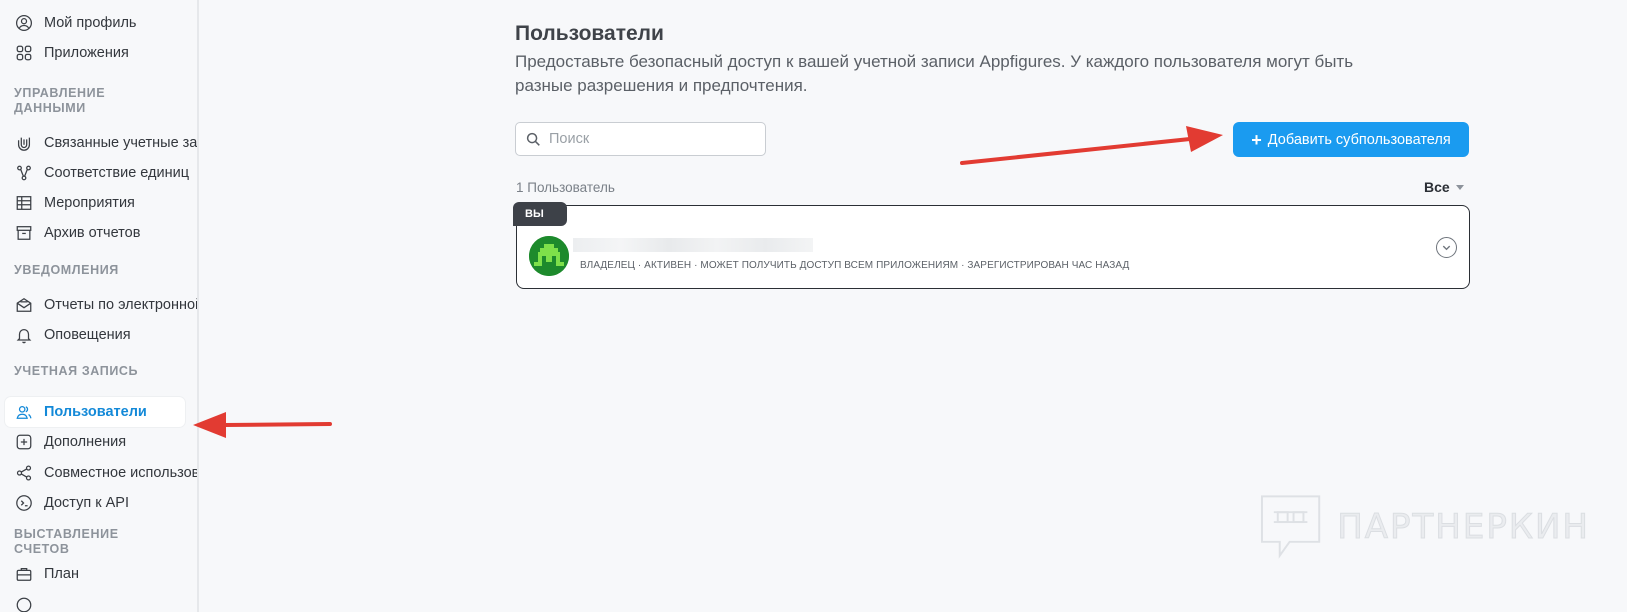  I want to click on archive-icon, so click(24, 233).